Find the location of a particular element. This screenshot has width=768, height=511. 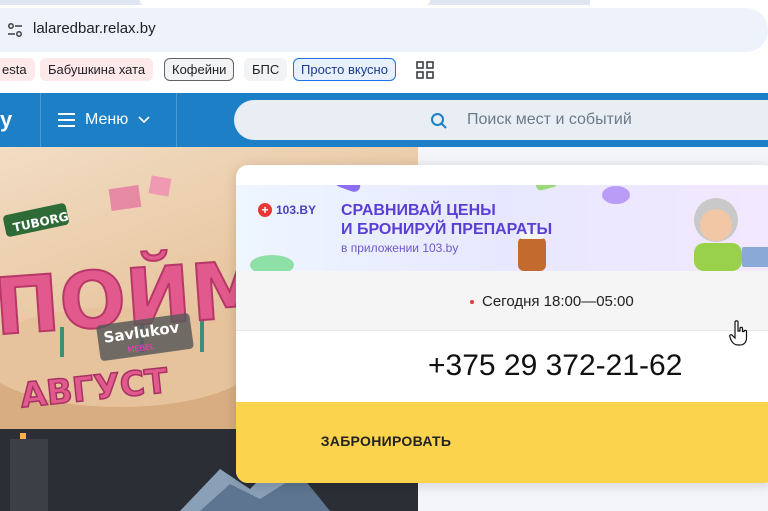

url-text: lalaredbar.relax.by is located at coordinates (94, 28).